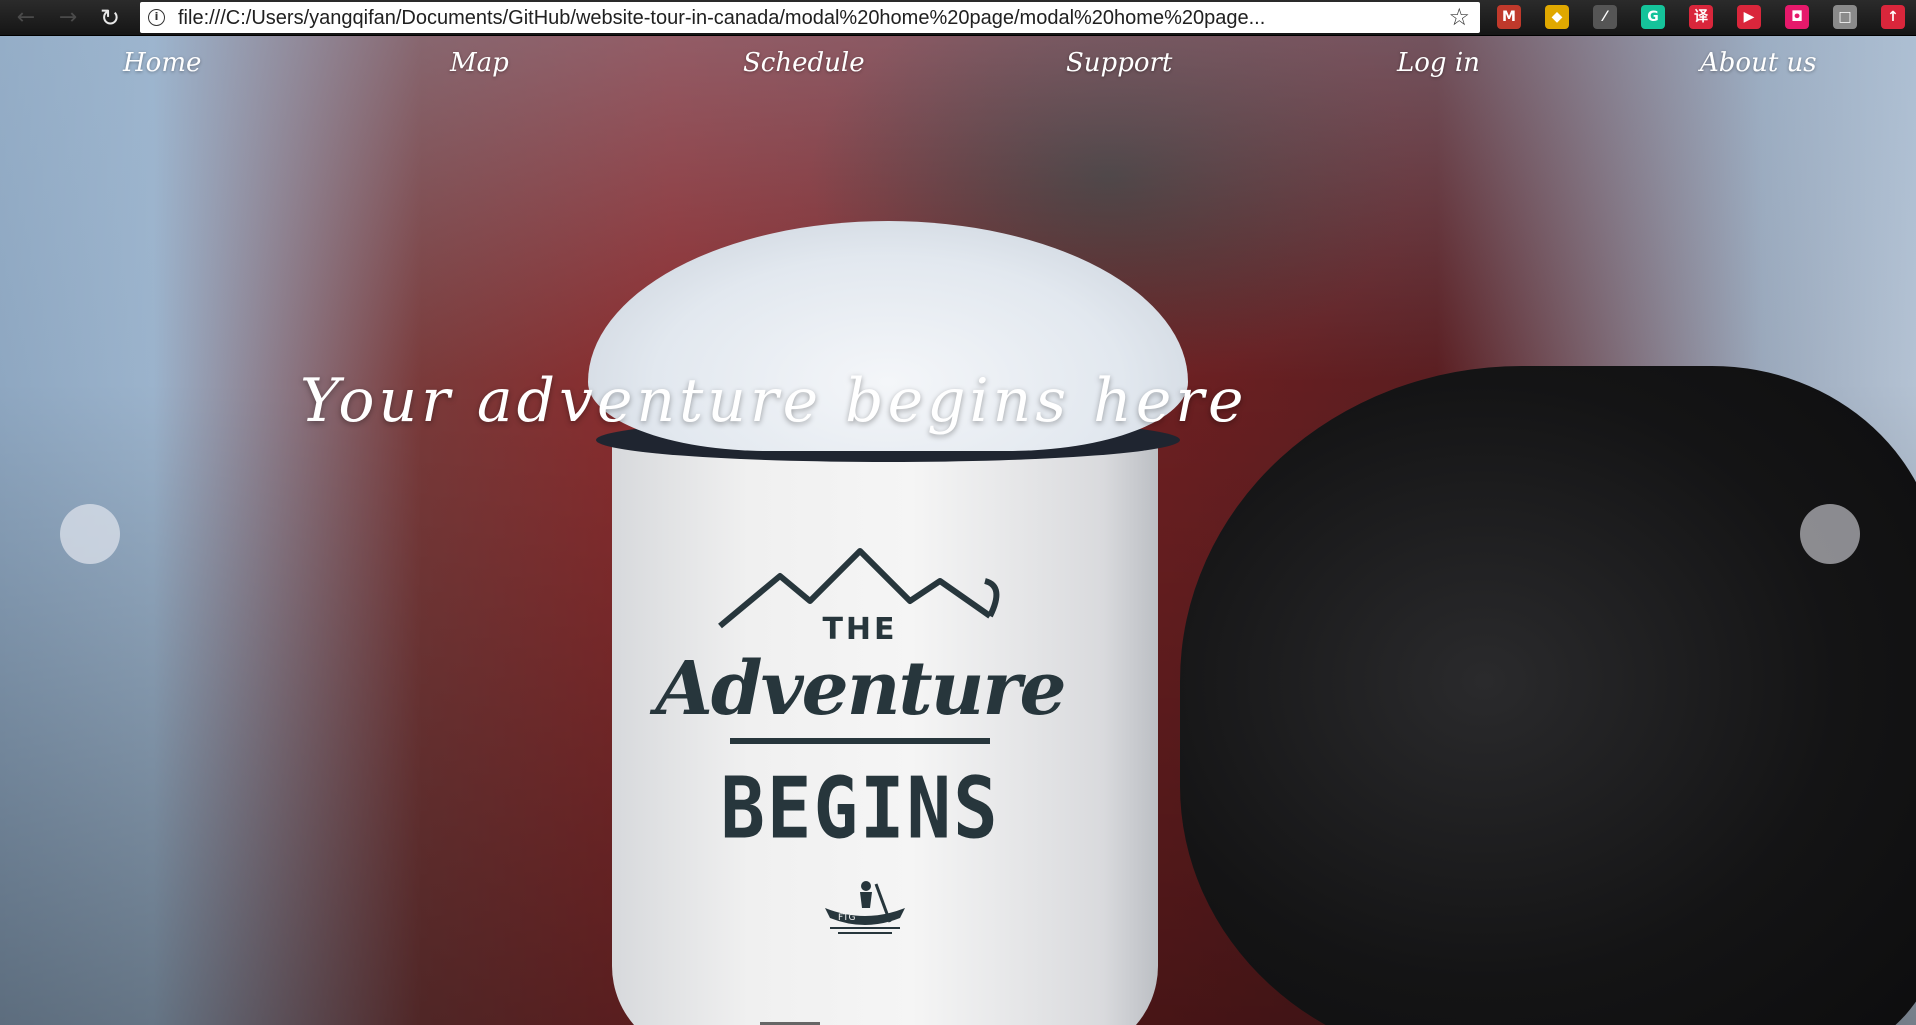  I want to click on mug-text-the: THE, so click(860, 629).